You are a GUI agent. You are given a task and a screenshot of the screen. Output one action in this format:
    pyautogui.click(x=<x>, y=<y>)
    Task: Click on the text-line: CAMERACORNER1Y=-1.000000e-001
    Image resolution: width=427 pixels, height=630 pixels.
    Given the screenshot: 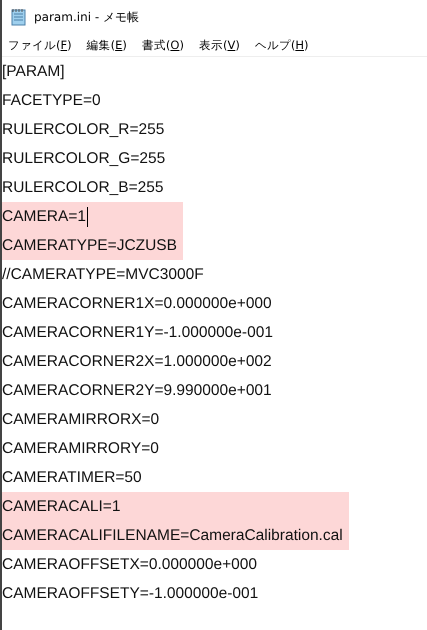 What is the action you would take?
    pyautogui.click(x=137, y=333)
    